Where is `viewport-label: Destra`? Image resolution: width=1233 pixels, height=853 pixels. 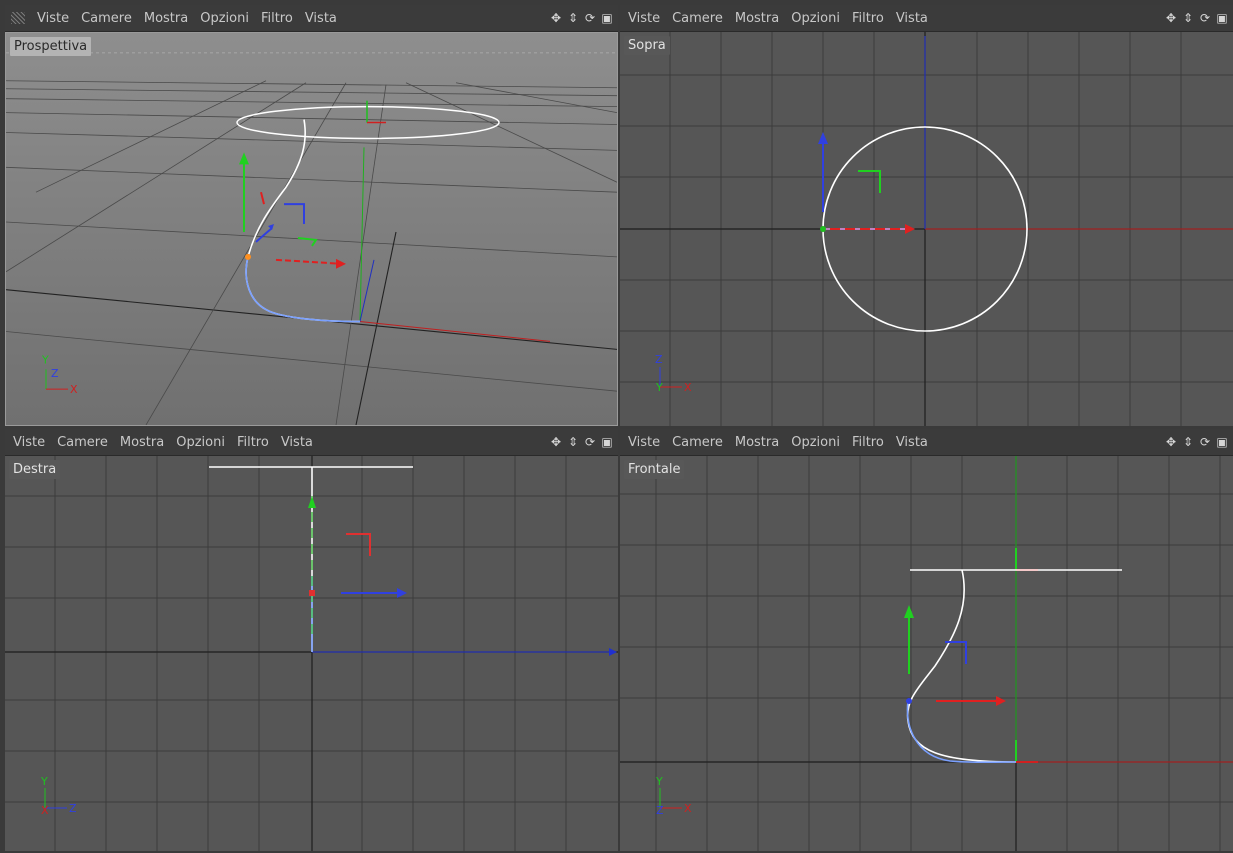 viewport-label: Destra is located at coordinates (35, 469).